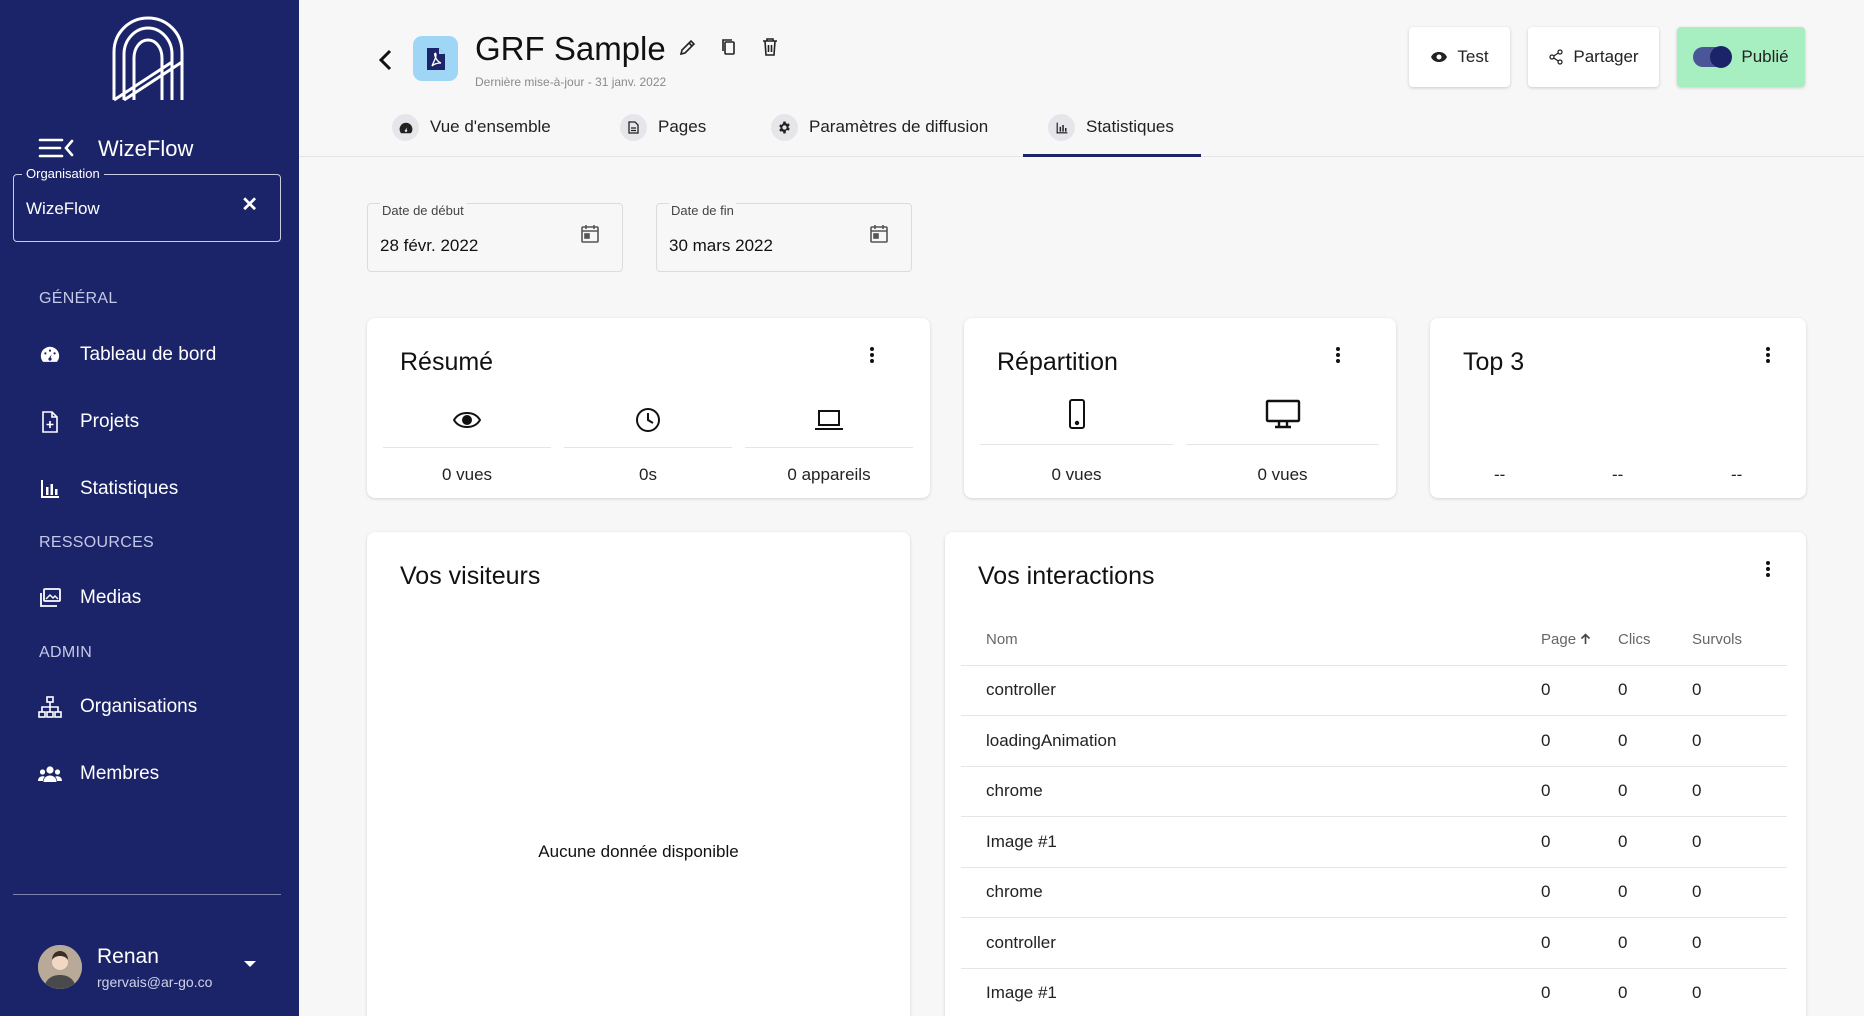 The image size is (1864, 1016). I want to click on organisation-select: Organisation WizeFlow ✕, so click(147, 204).